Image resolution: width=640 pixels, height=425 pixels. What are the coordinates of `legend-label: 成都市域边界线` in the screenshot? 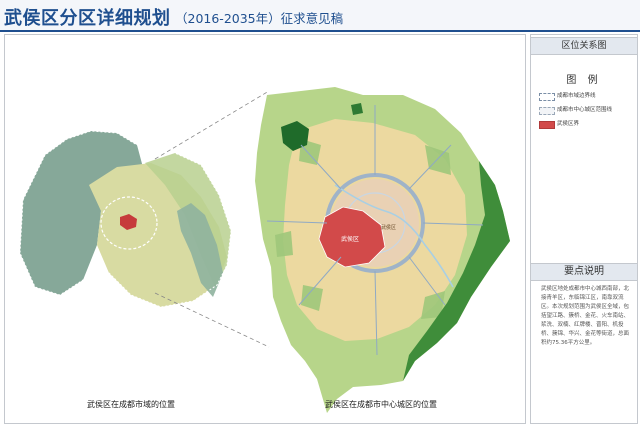 It's located at (576, 96).